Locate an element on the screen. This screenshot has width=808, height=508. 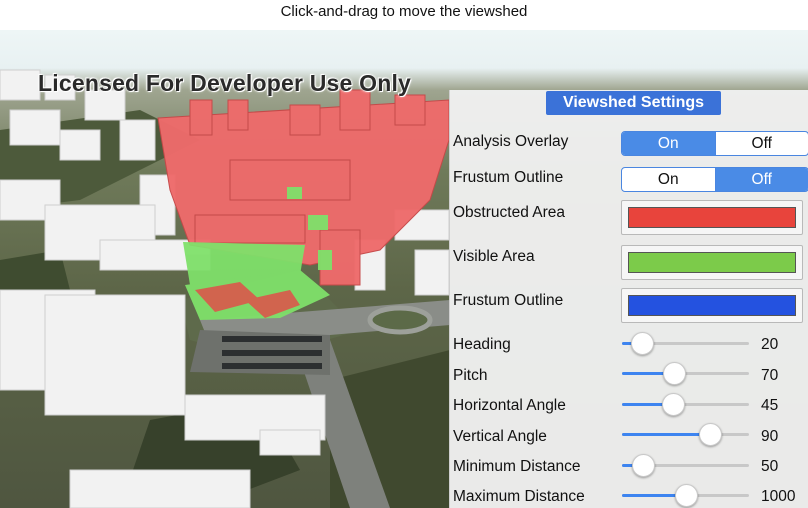
obstructed-area-label: Obstructed Area is located at coordinates (509, 212).